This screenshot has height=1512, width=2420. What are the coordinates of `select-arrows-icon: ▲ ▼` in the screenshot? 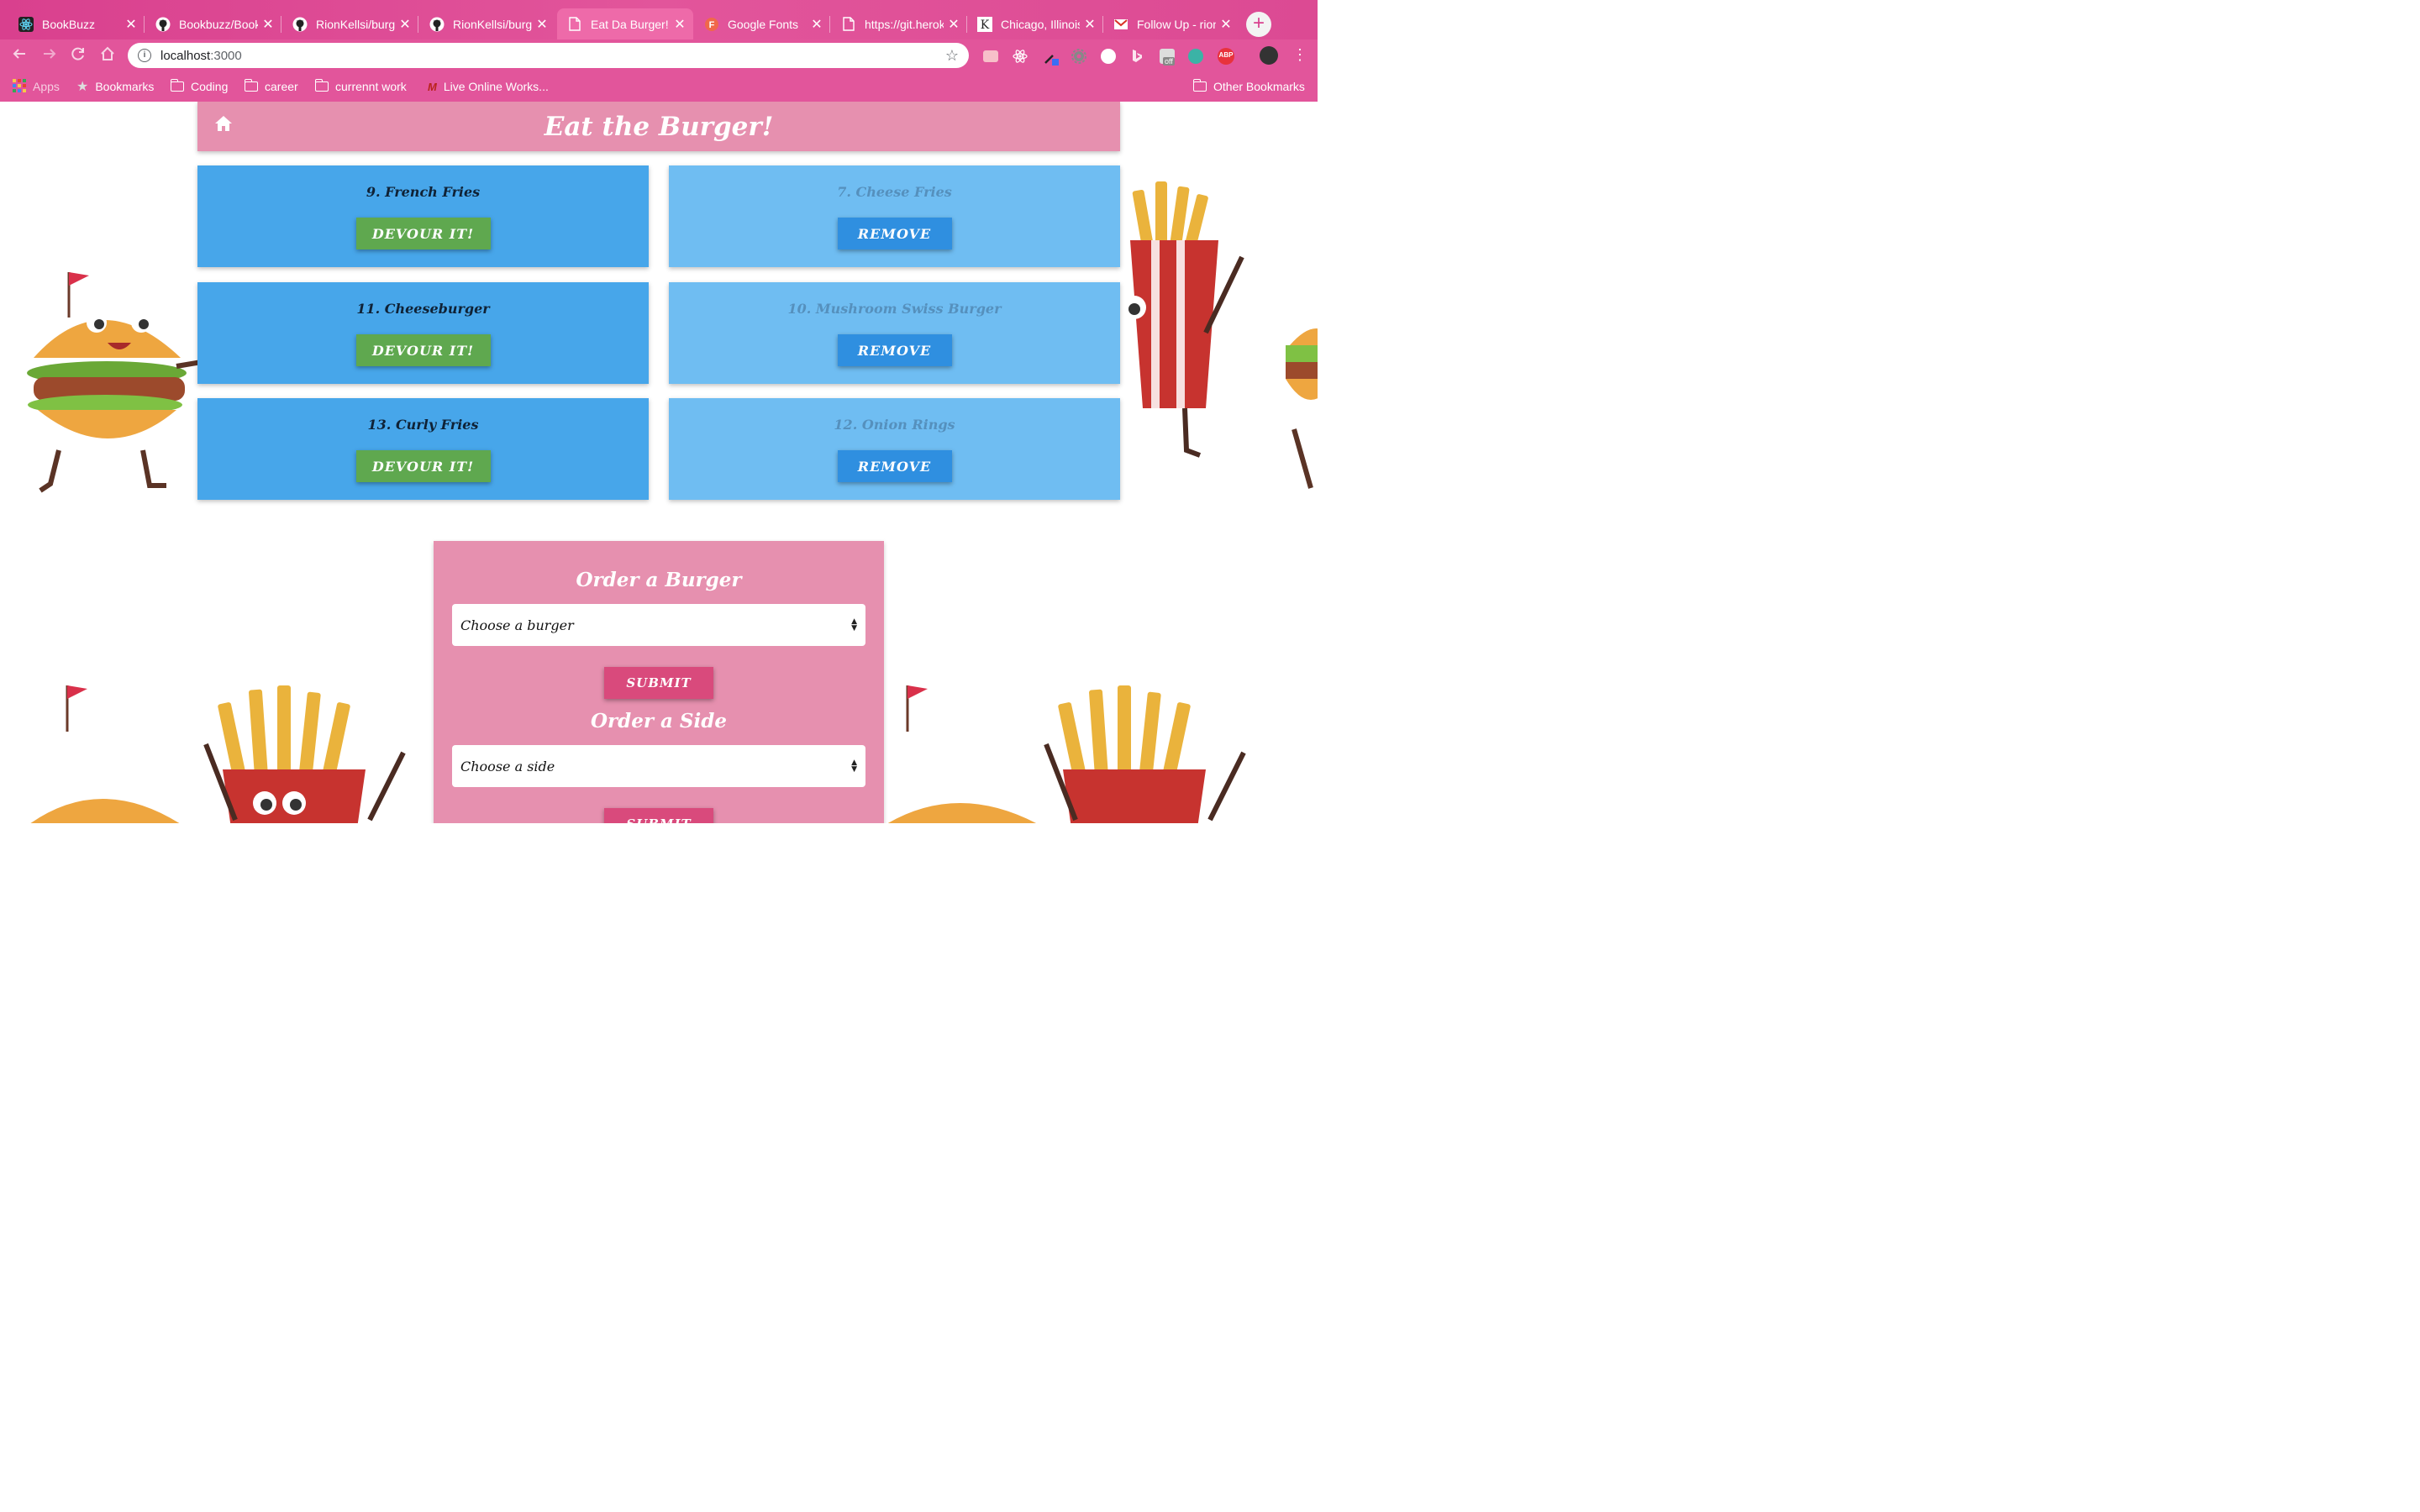 It's located at (854, 625).